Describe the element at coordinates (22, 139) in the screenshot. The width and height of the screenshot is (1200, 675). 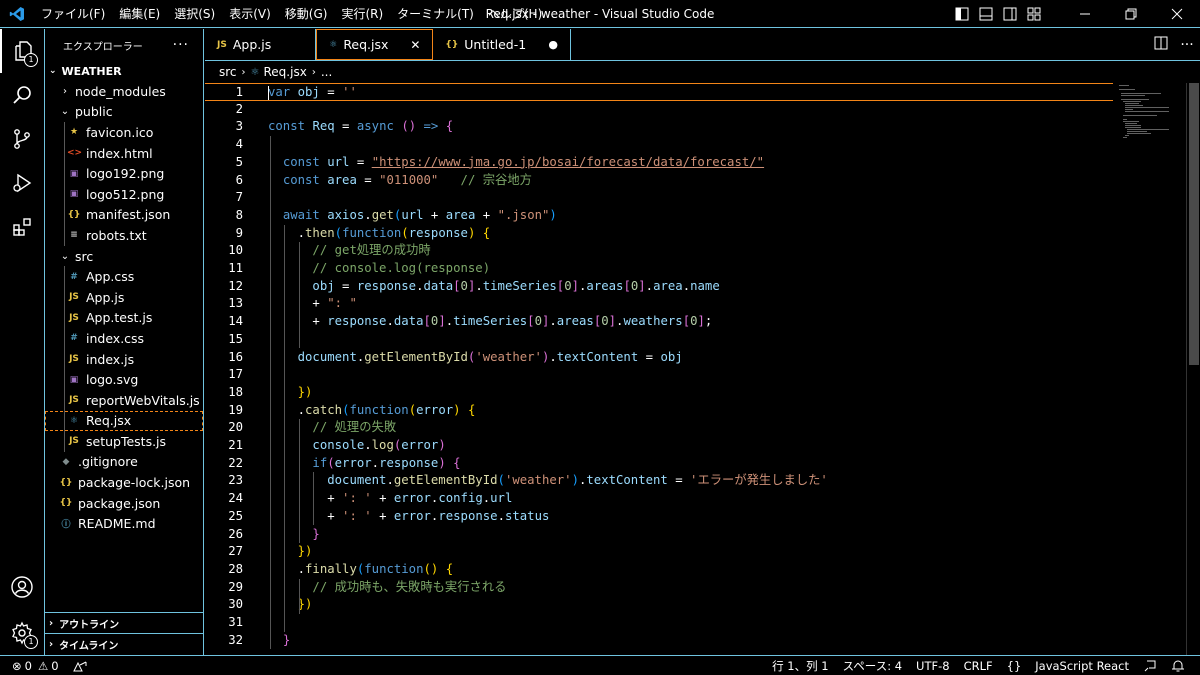
I see `source-control-icon` at that location.